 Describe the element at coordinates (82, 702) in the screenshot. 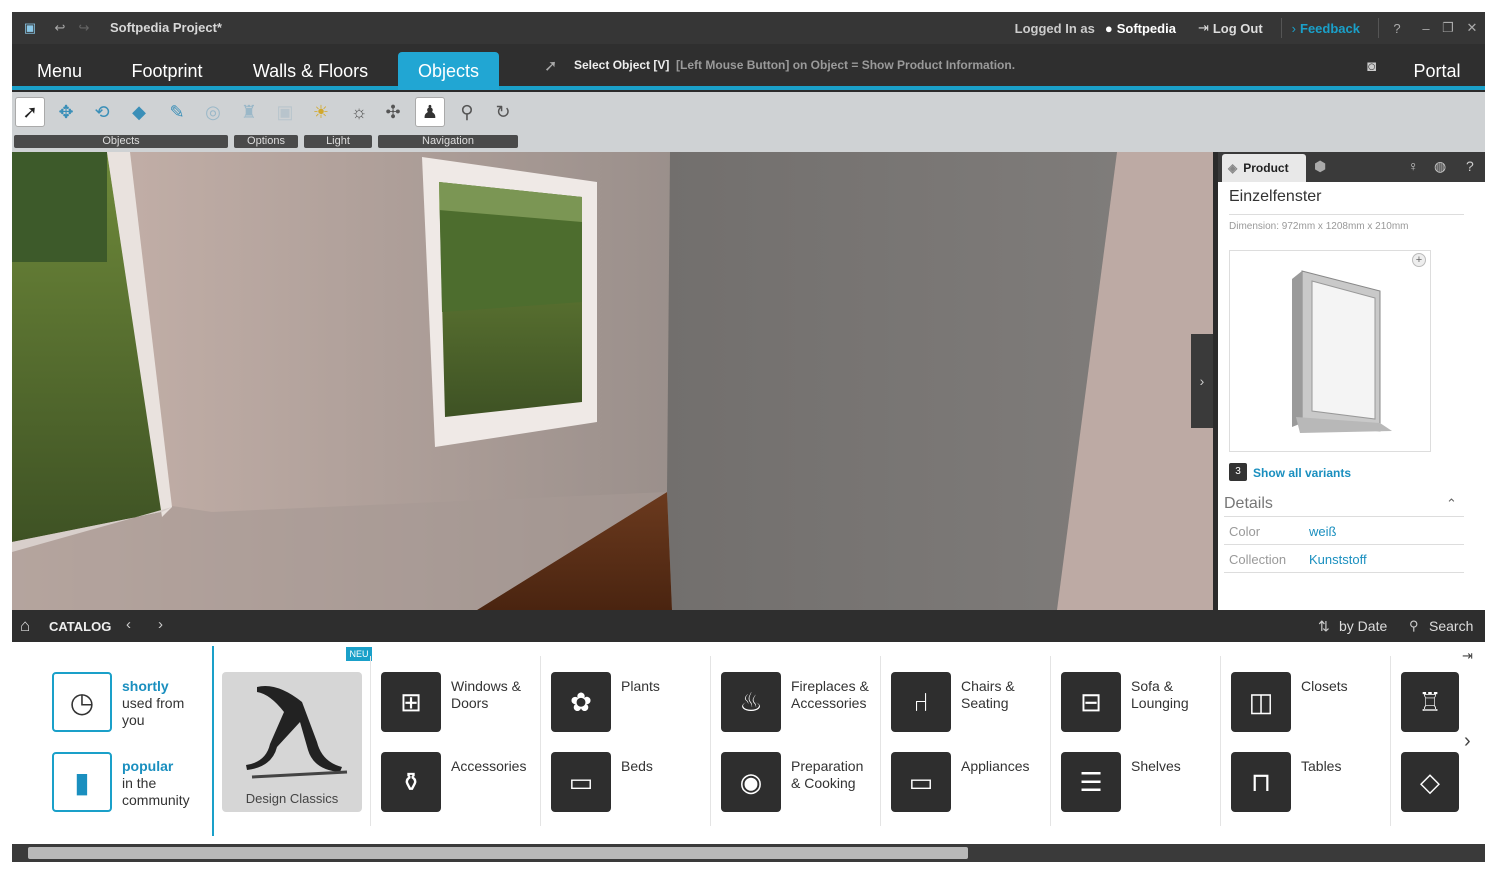

I see `clock-icon: ◷` at that location.